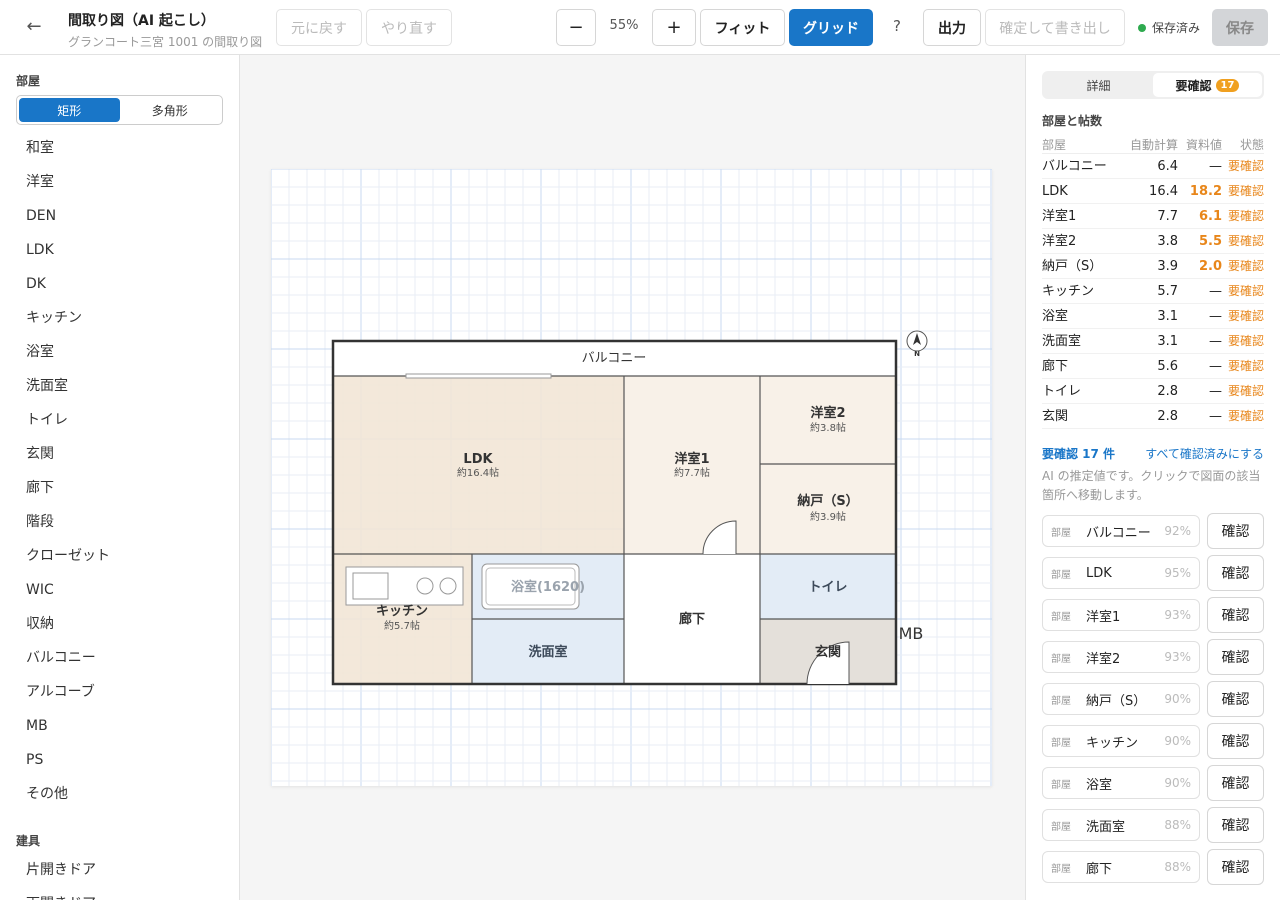 The image size is (1280, 900). I want to click on save-button: 保存, so click(1240, 27).